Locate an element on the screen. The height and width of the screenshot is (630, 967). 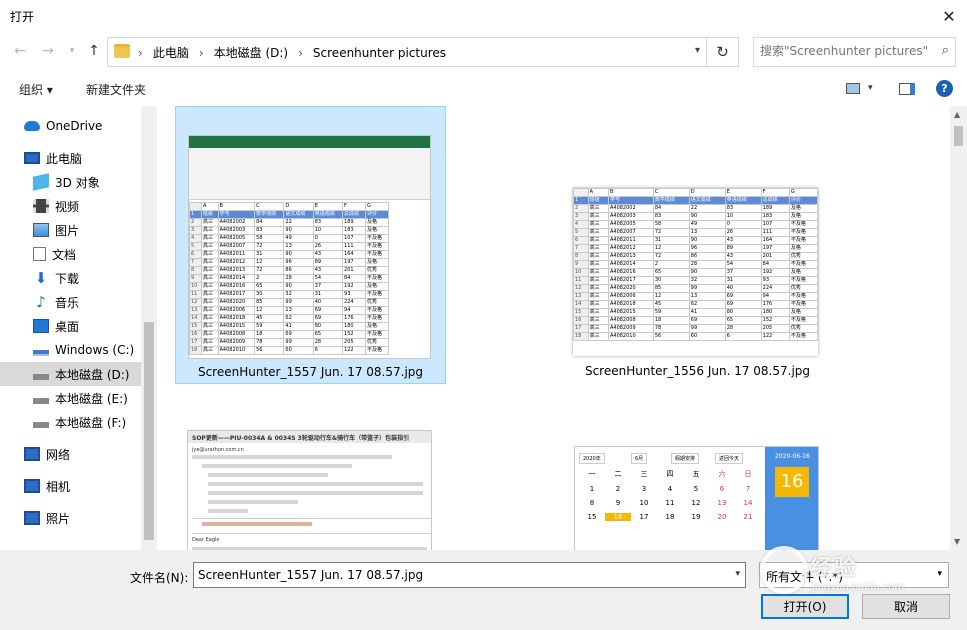
sidebar-item-photos: 照片 is located at coordinates (70, 518).